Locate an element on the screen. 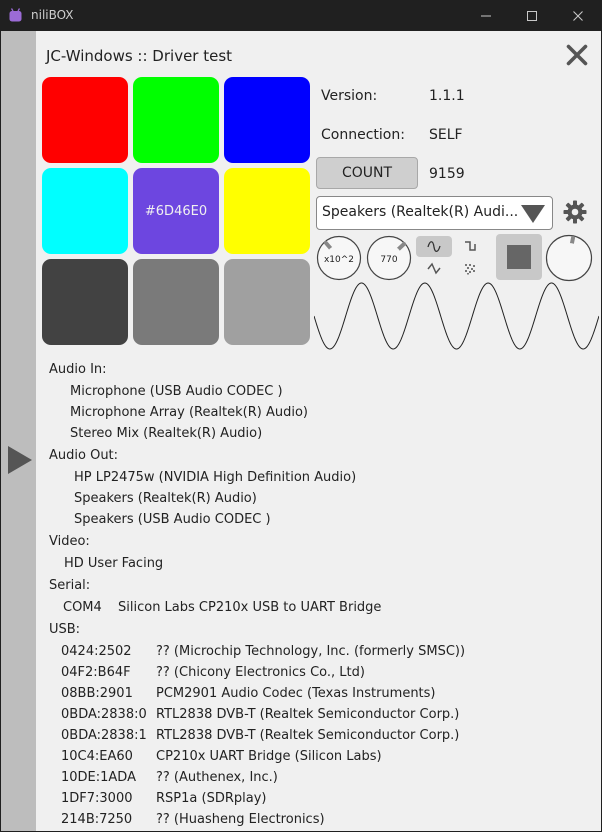 Image resolution: width=602 pixels, height=832 pixels. audio-in-header: Audio In: is located at coordinates (78, 369).